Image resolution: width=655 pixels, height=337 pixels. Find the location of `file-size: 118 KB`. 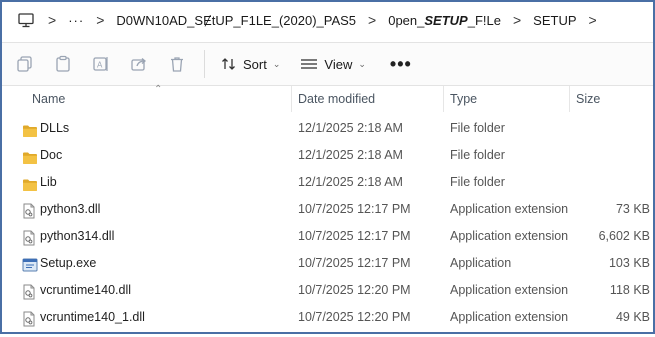

file-size: 118 KB is located at coordinates (629, 290).